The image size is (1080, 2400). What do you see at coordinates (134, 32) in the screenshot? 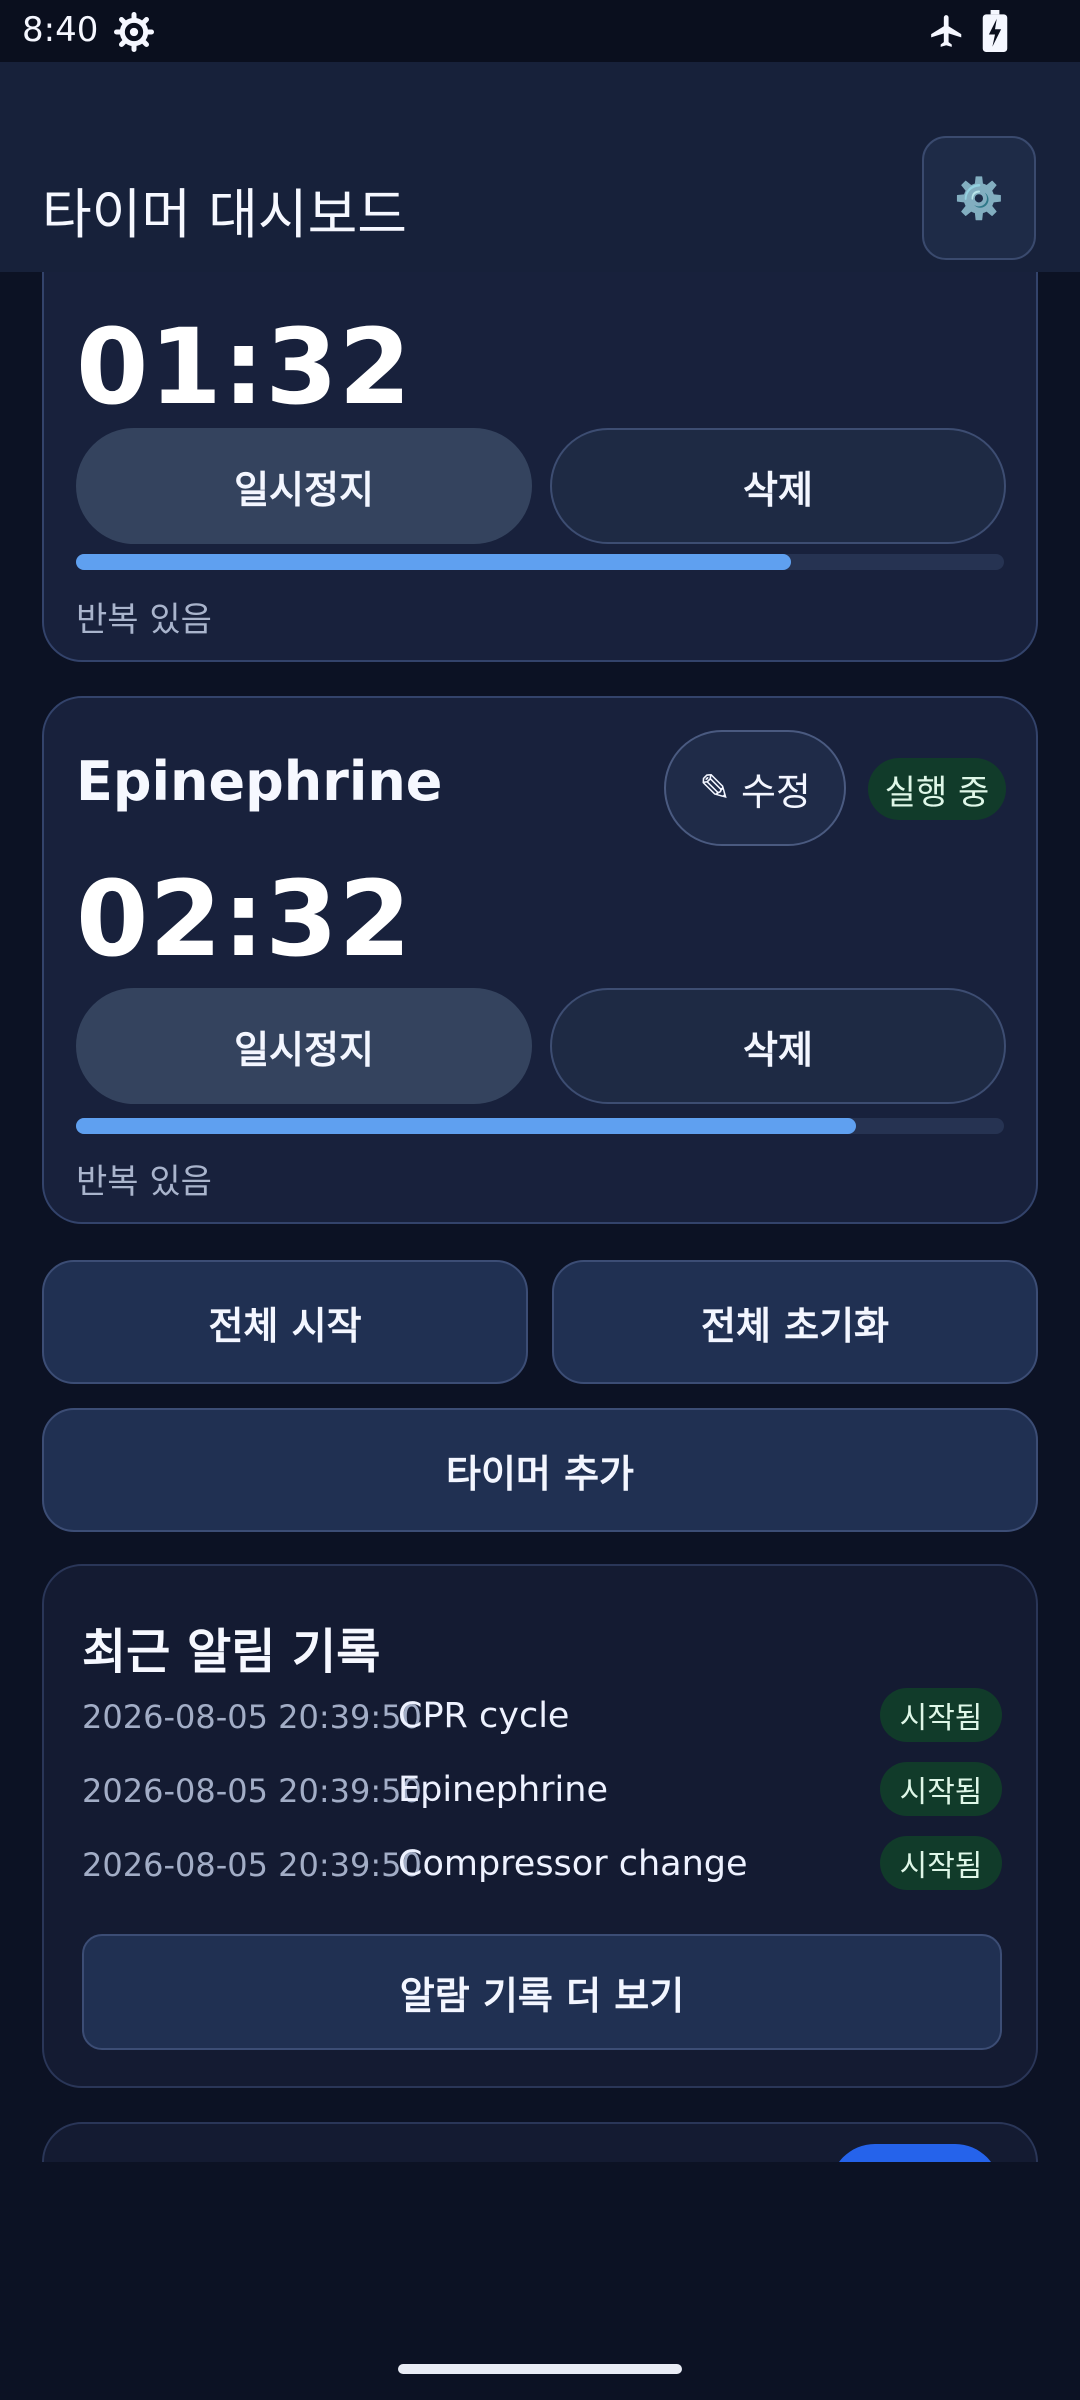
I see `settings-gear-icon` at bounding box center [134, 32].